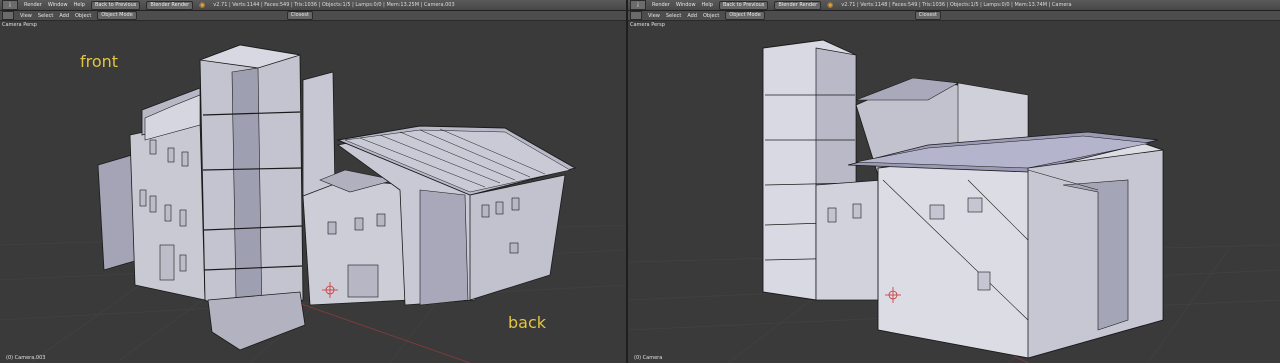  I want to click on active-object-label: (0) Camera.003, so click(26, 358).